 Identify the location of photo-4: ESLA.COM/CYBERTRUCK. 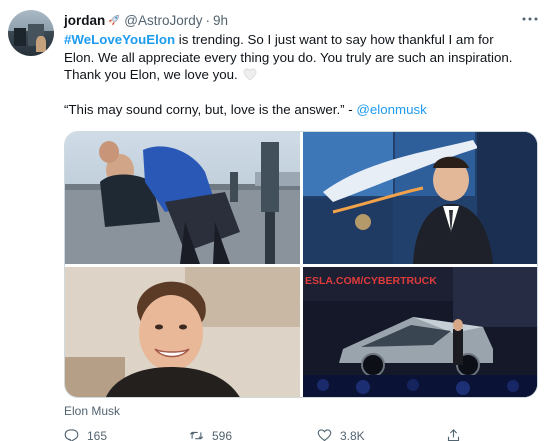
(420, 332).